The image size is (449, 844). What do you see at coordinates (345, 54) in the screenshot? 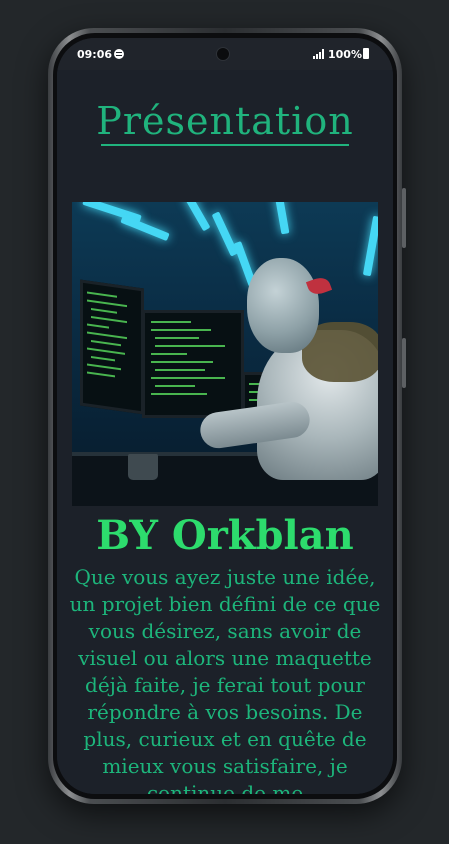
I see `battery-percent: 100%` at bounding box center [345, 54].